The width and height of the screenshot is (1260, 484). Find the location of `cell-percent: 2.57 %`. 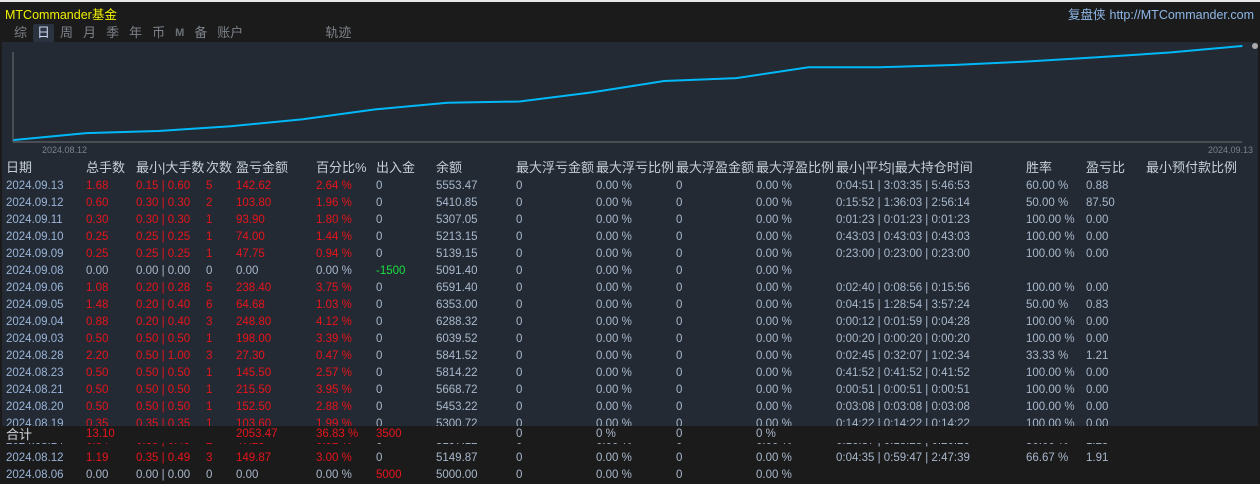

cell-percent: 2.57 % is located at coordinates (334, 373).